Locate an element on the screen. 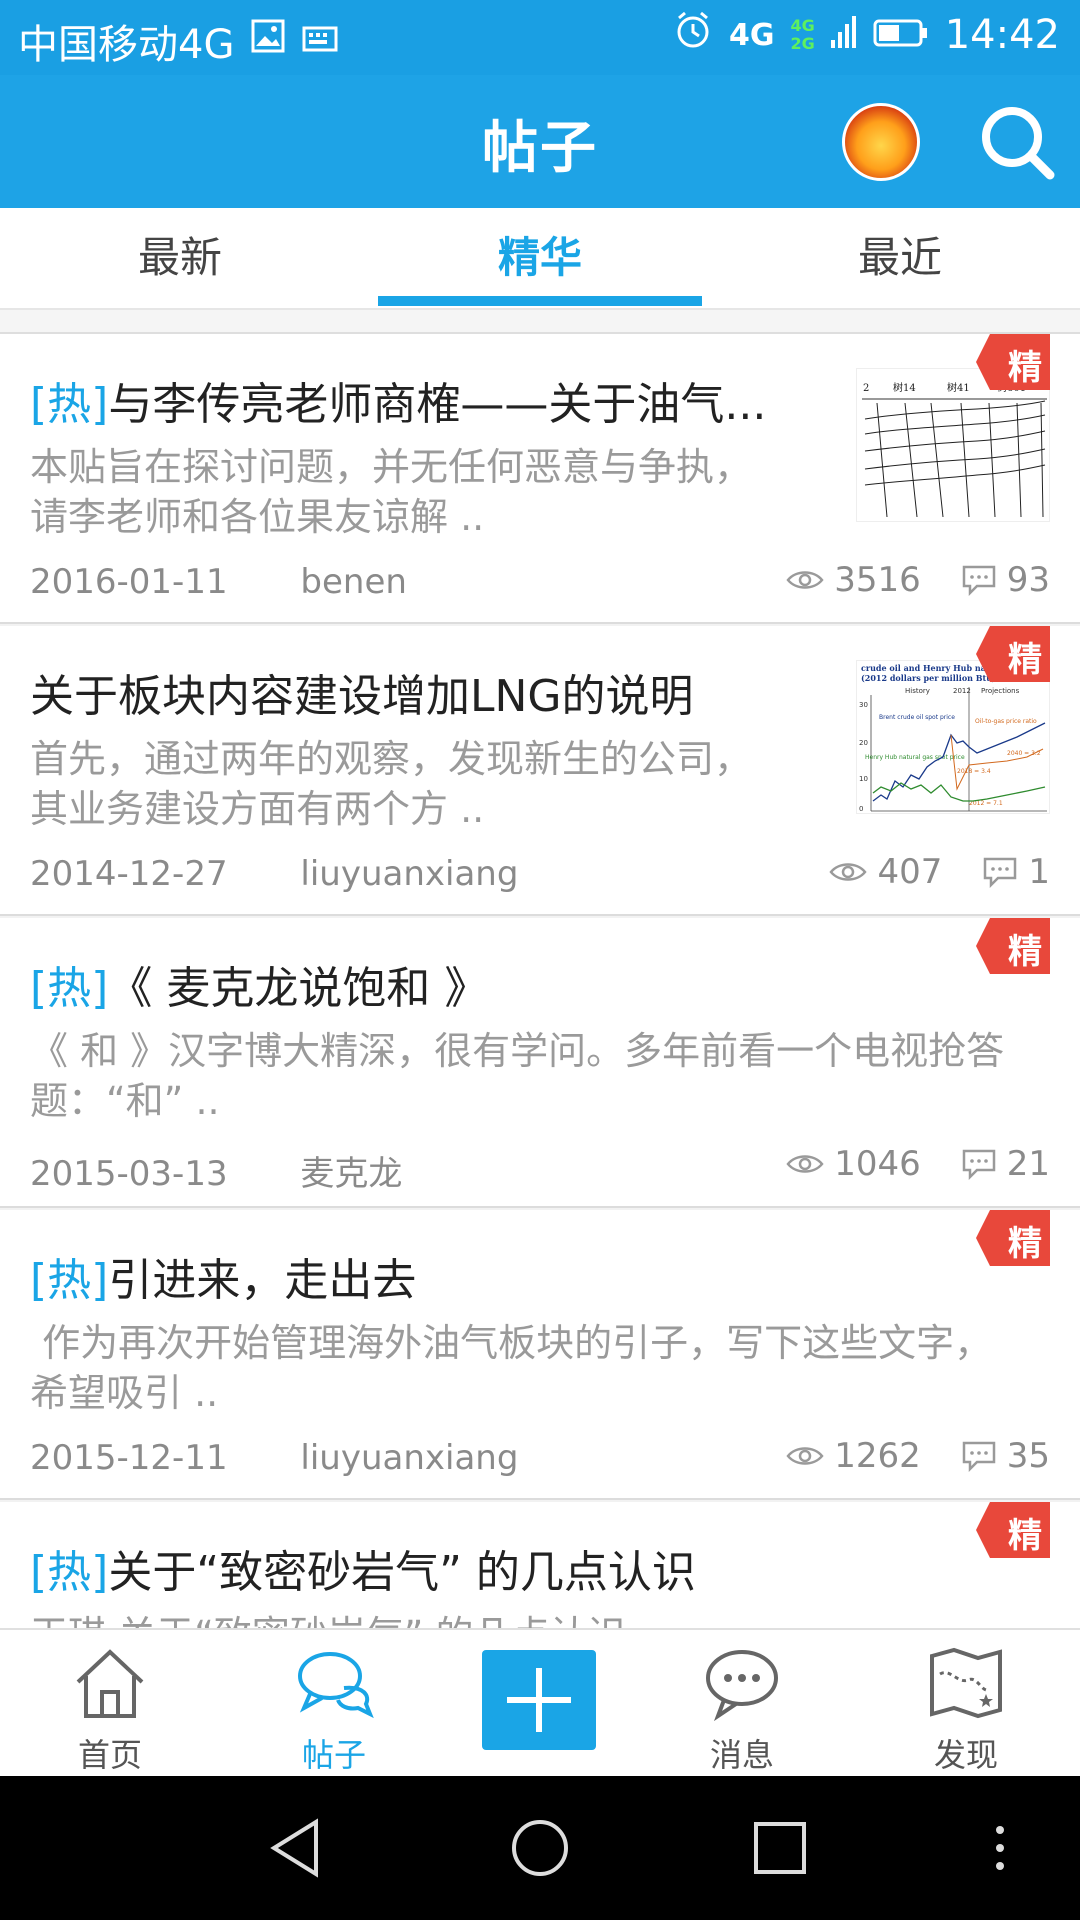 The height and width of the screenshot is (1920, 1080). plus-icon is located at coordinates (539, 1700).